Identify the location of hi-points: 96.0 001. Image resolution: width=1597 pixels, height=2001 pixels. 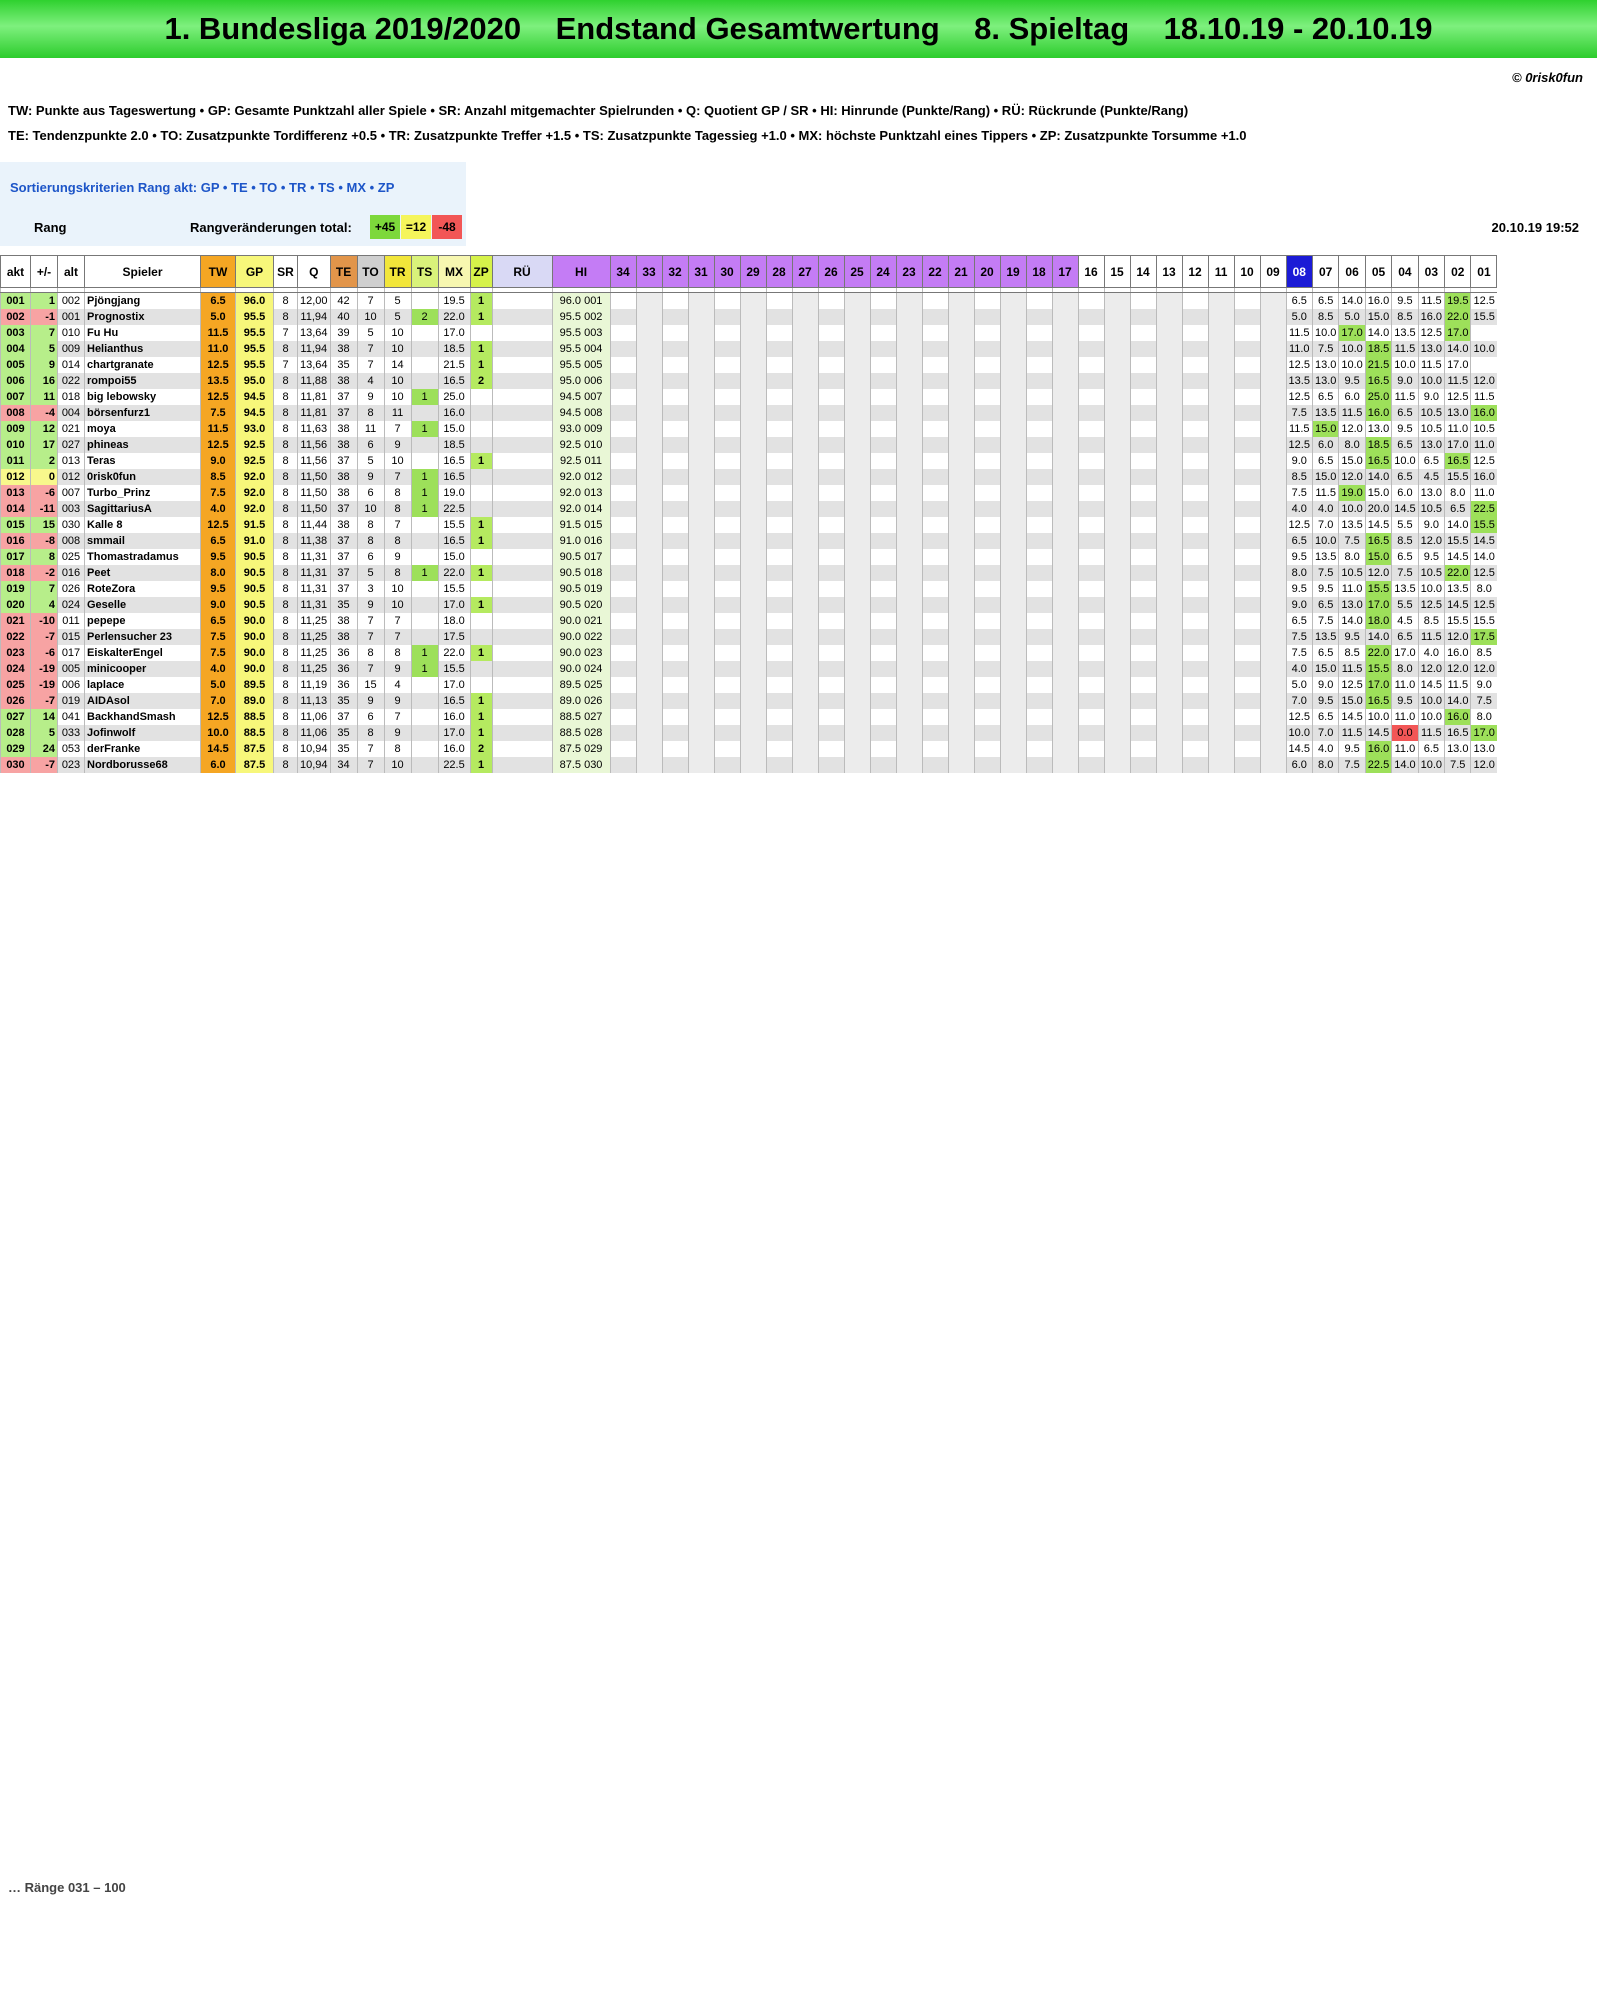
(581, 300).